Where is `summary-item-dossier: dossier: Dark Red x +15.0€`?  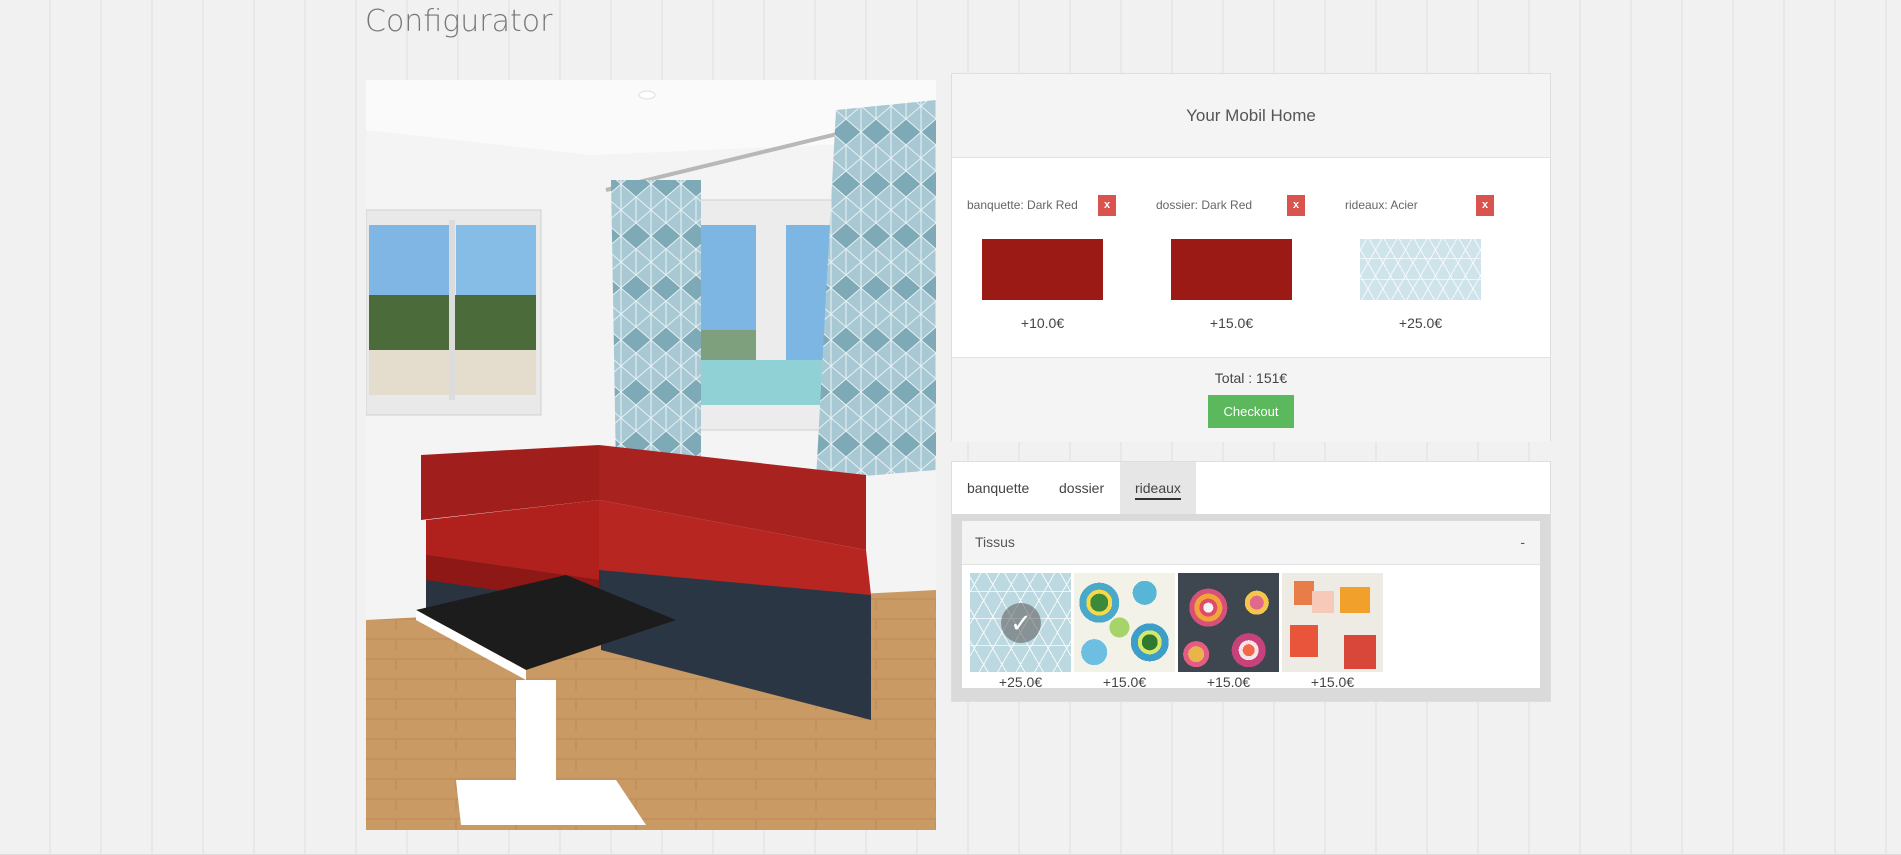
summary-item-dossier: dossier: Dark Red x +15.0€ is located at coordinates (1241, 263).